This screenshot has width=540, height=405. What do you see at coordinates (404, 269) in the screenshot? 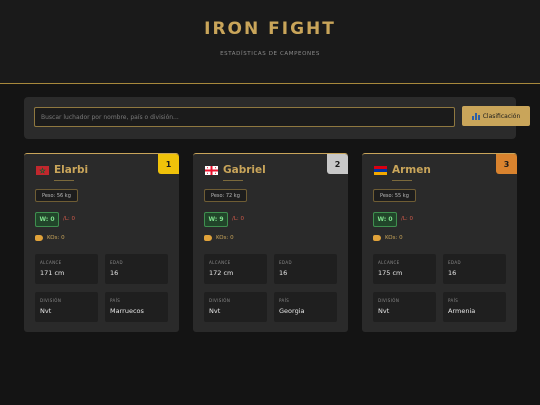
I see `stat-reach: ALCANCE 175 cm` at bounding box center [404, 269].